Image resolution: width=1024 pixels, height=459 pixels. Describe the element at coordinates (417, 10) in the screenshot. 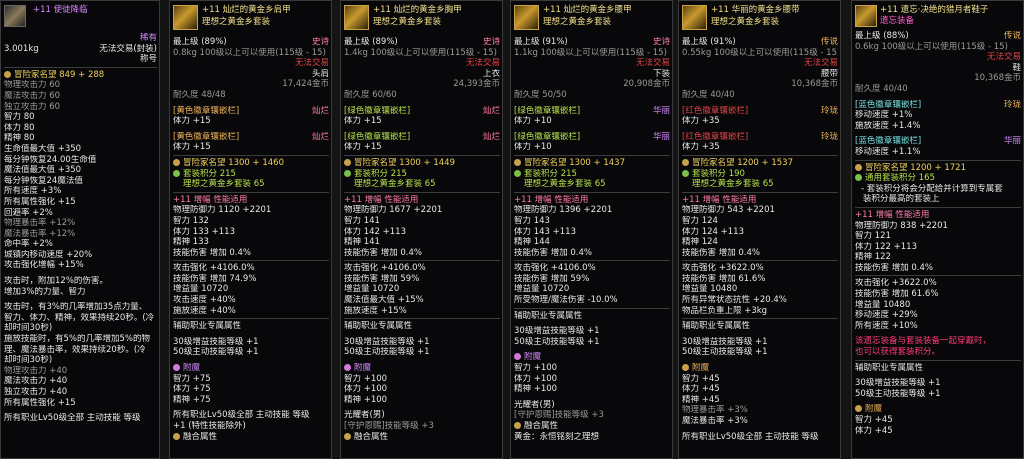

I see `item-name: +11 灿烂的黄金乡胸甲` at that location.